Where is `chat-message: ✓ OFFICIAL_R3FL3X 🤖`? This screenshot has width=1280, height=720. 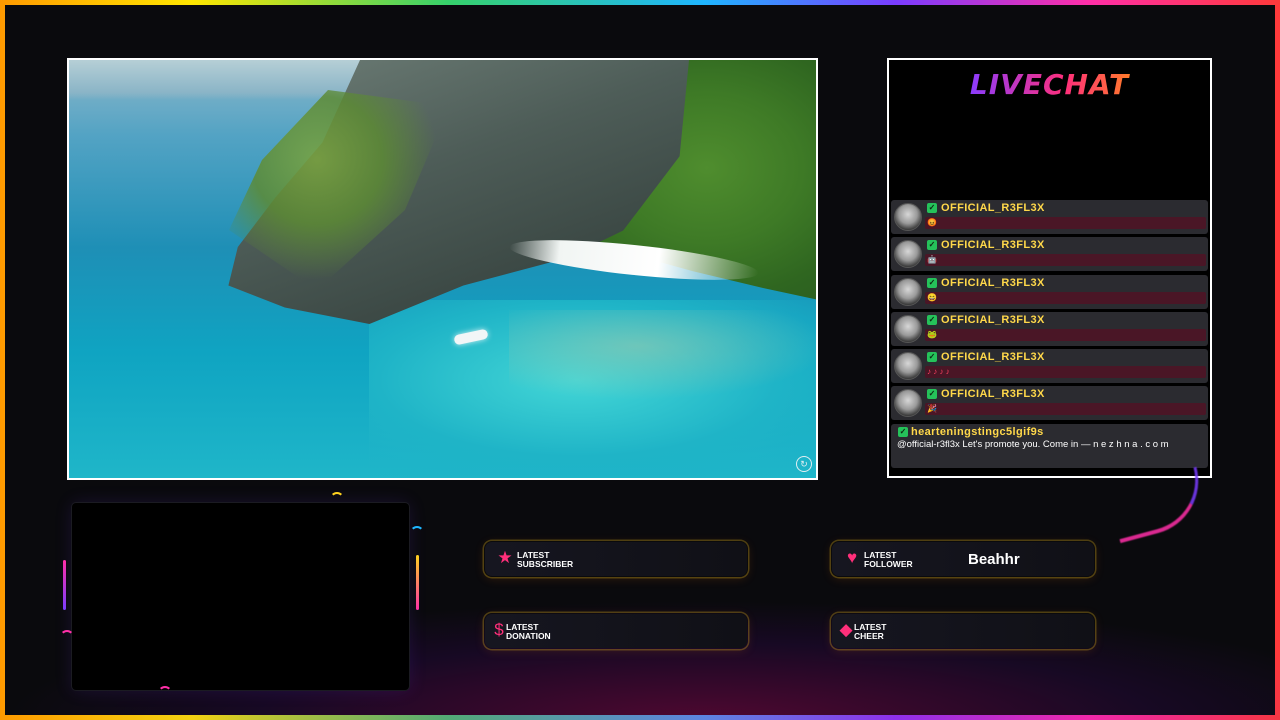
chat-message: ✓ OFFICIAL_R3FL3X 🤖 is located at coordinates (1049, 254).